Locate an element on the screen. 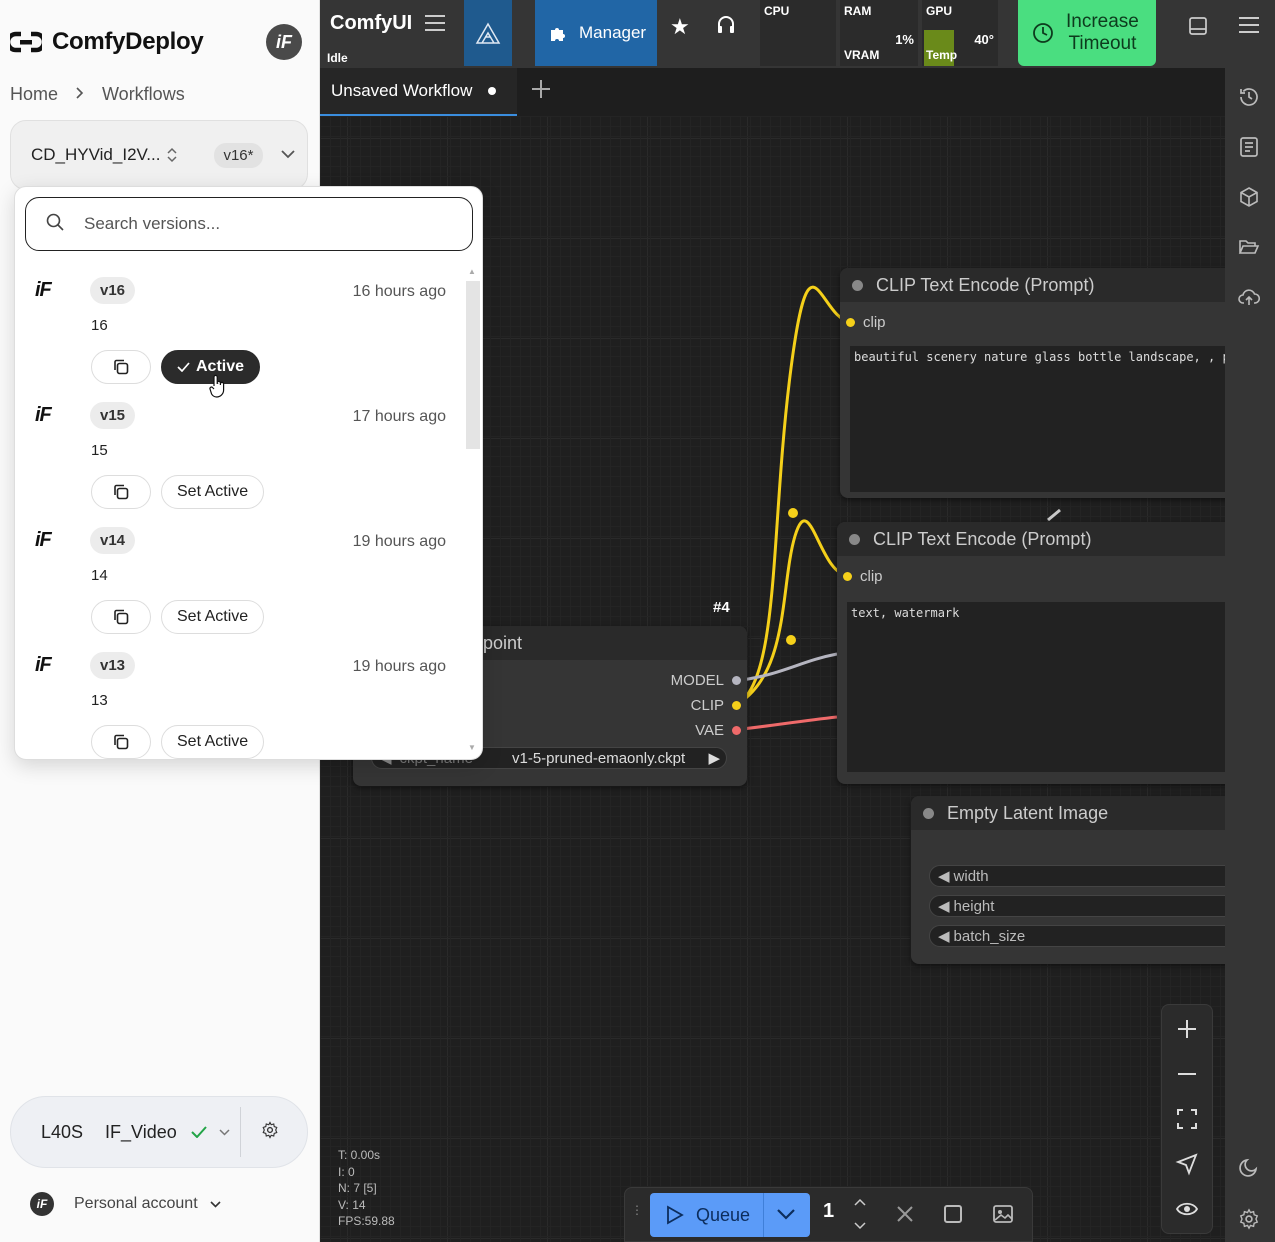 The width and height of the screenshot is (1275, 1242). manager-label: Manager is located at coordinates (613, 32).